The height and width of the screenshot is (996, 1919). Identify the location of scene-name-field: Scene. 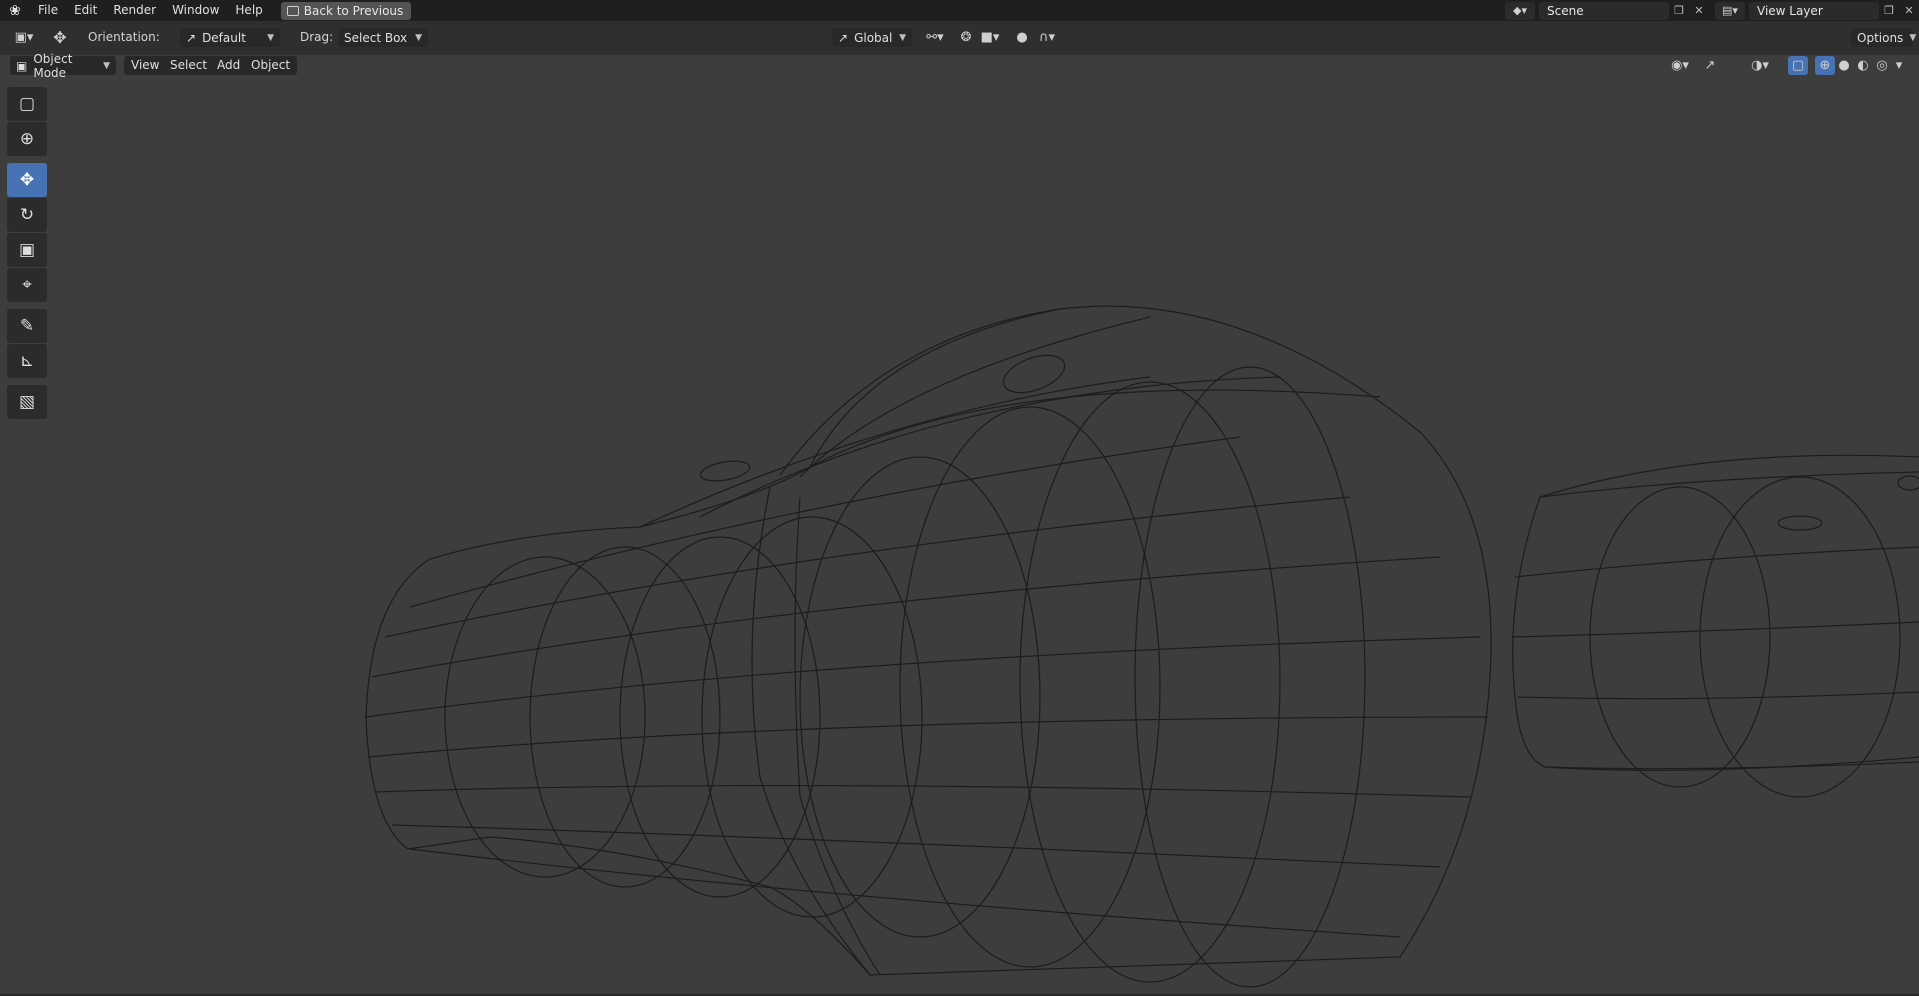
(1604, 10).